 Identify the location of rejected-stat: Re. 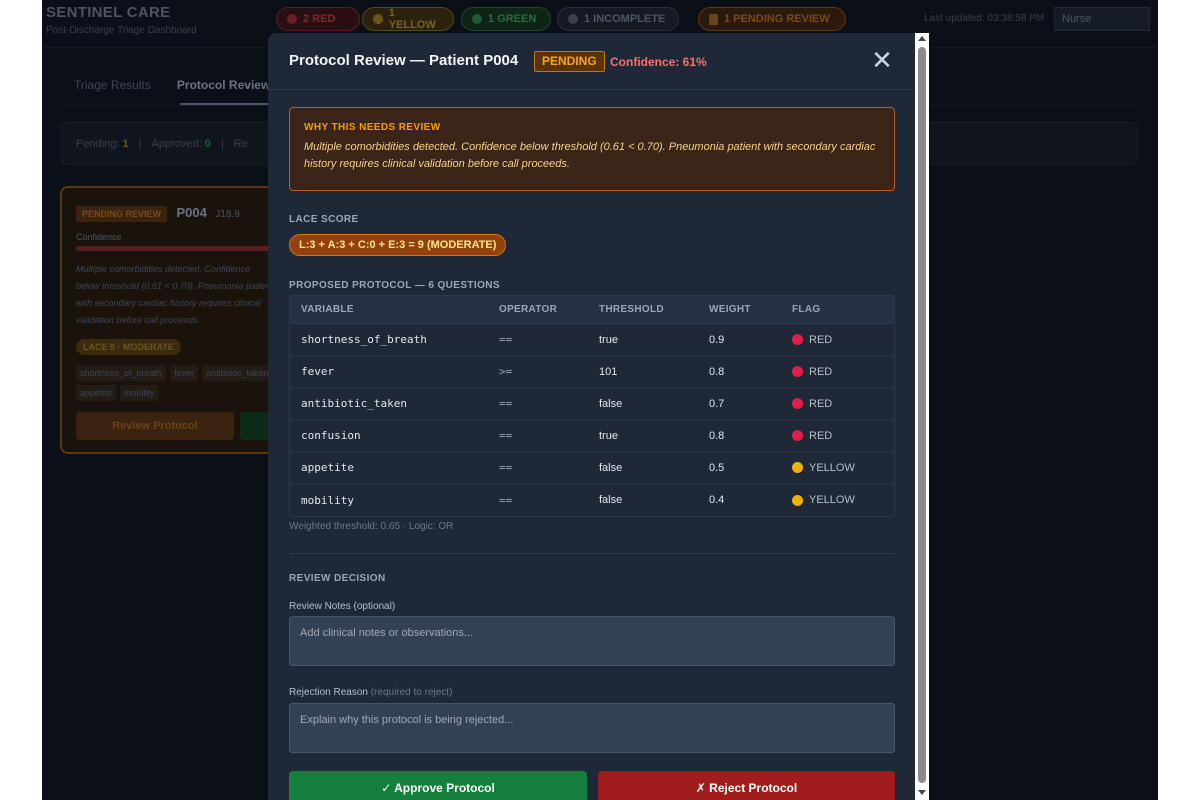
(240, 144).